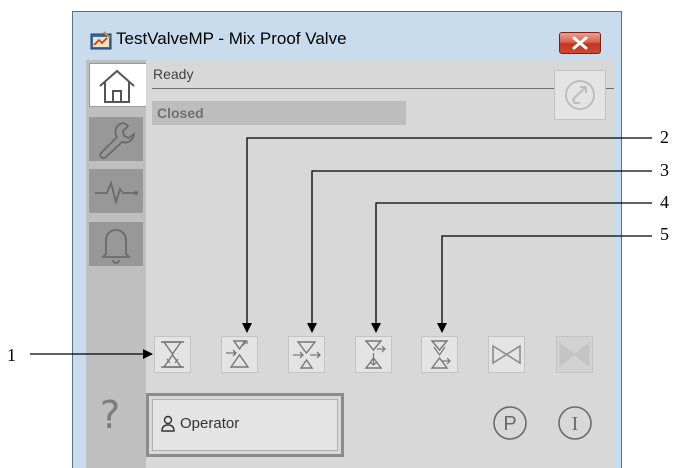  I want to click on nav-tab-alarms, so click(116, 244).